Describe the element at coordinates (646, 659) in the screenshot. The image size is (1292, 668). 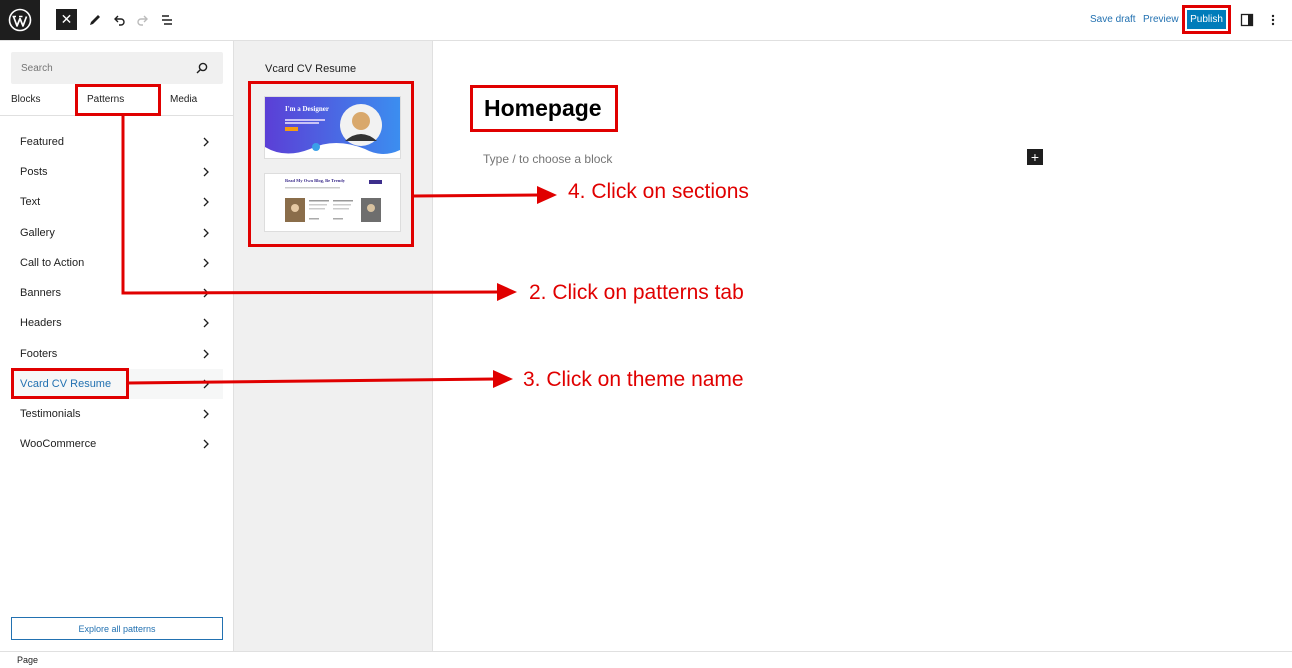
I see `status-bar: Page` at that location.